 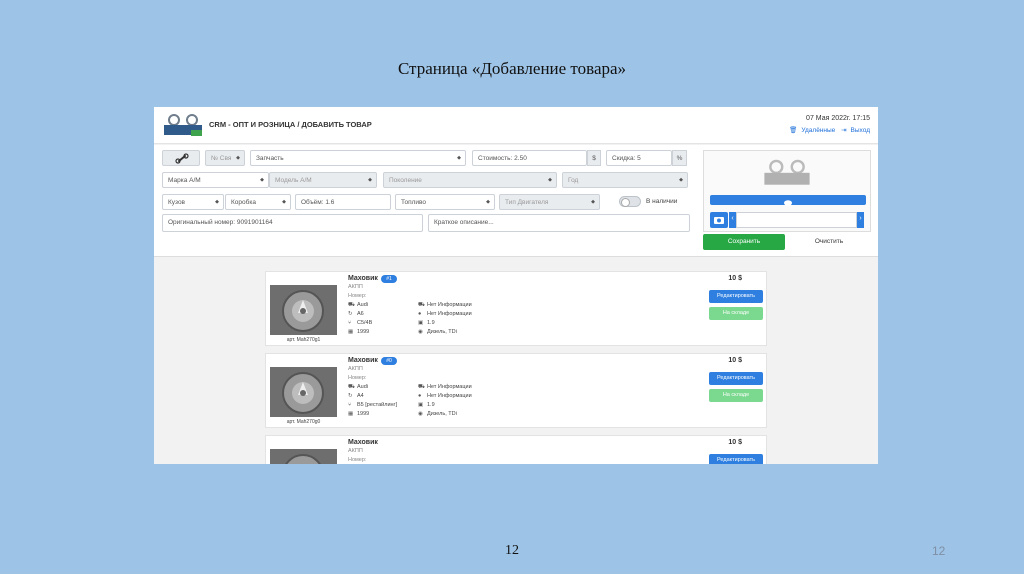 What do you see at coordinates (939, 551) in the screenshot?
I see `slide-page-number-corner: 12` at bounding box center [939, 551].